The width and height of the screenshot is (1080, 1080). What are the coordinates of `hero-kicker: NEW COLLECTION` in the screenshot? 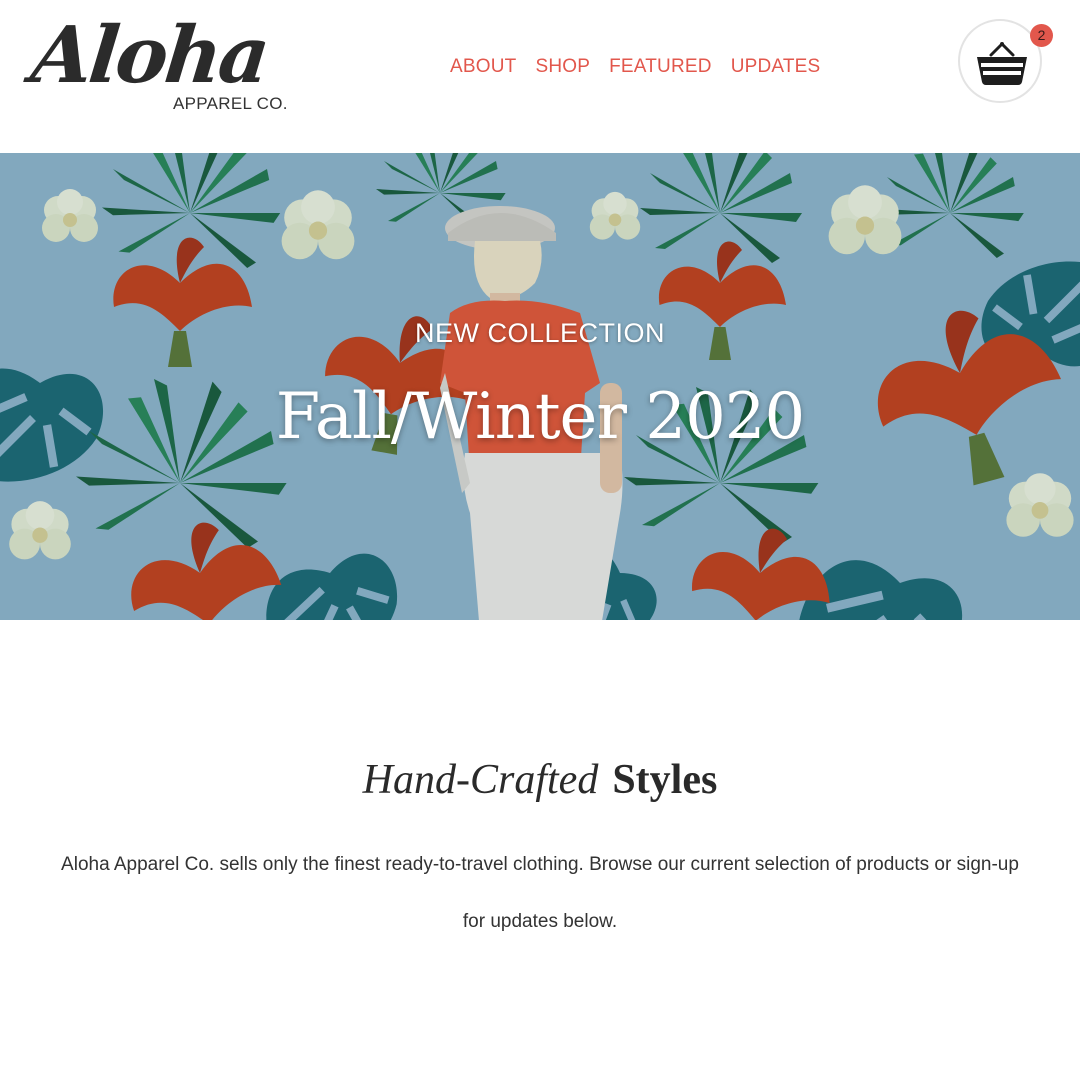 It's located at (540, 333).